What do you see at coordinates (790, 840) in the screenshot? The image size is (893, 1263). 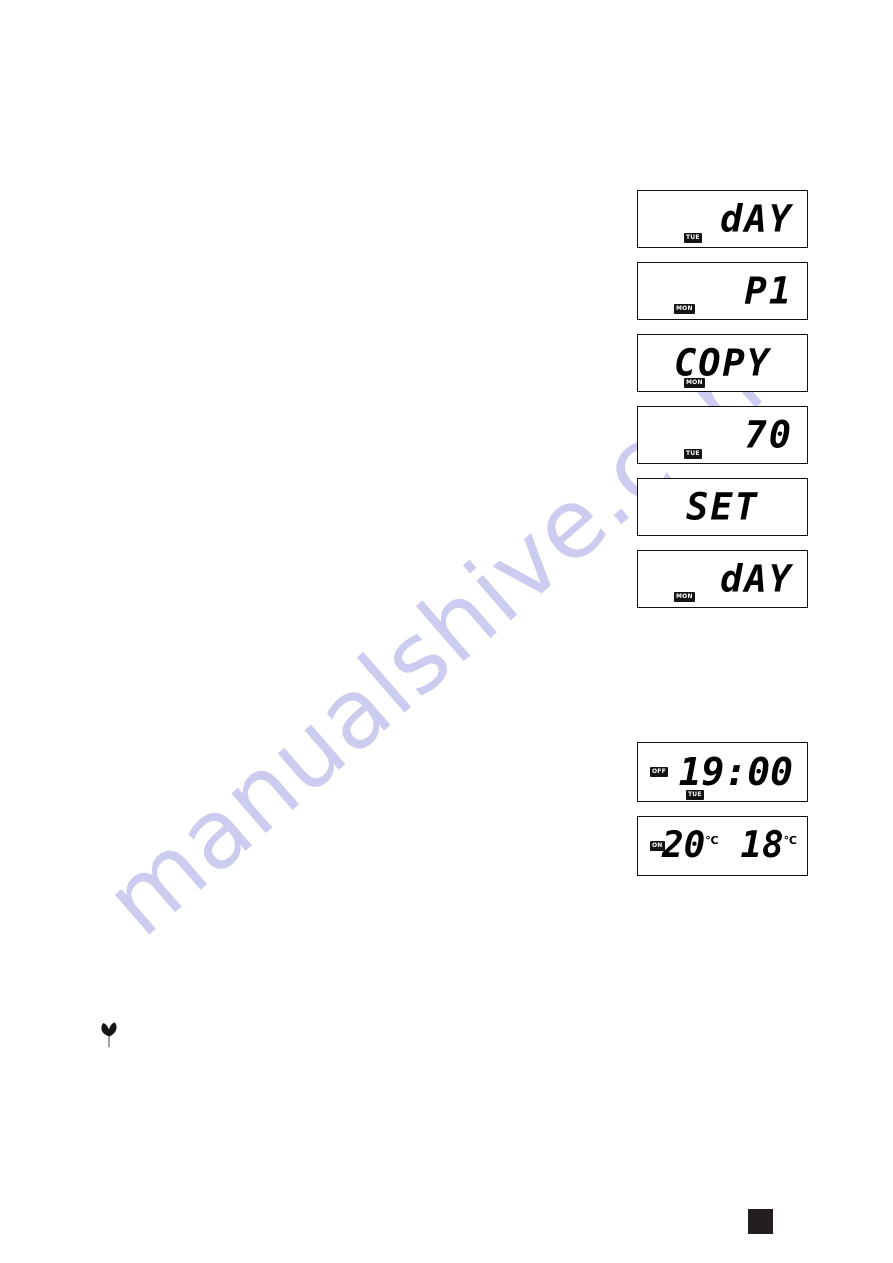 I see `degree-celsius-icon-two: ℃` at bounding box center [790, 840].